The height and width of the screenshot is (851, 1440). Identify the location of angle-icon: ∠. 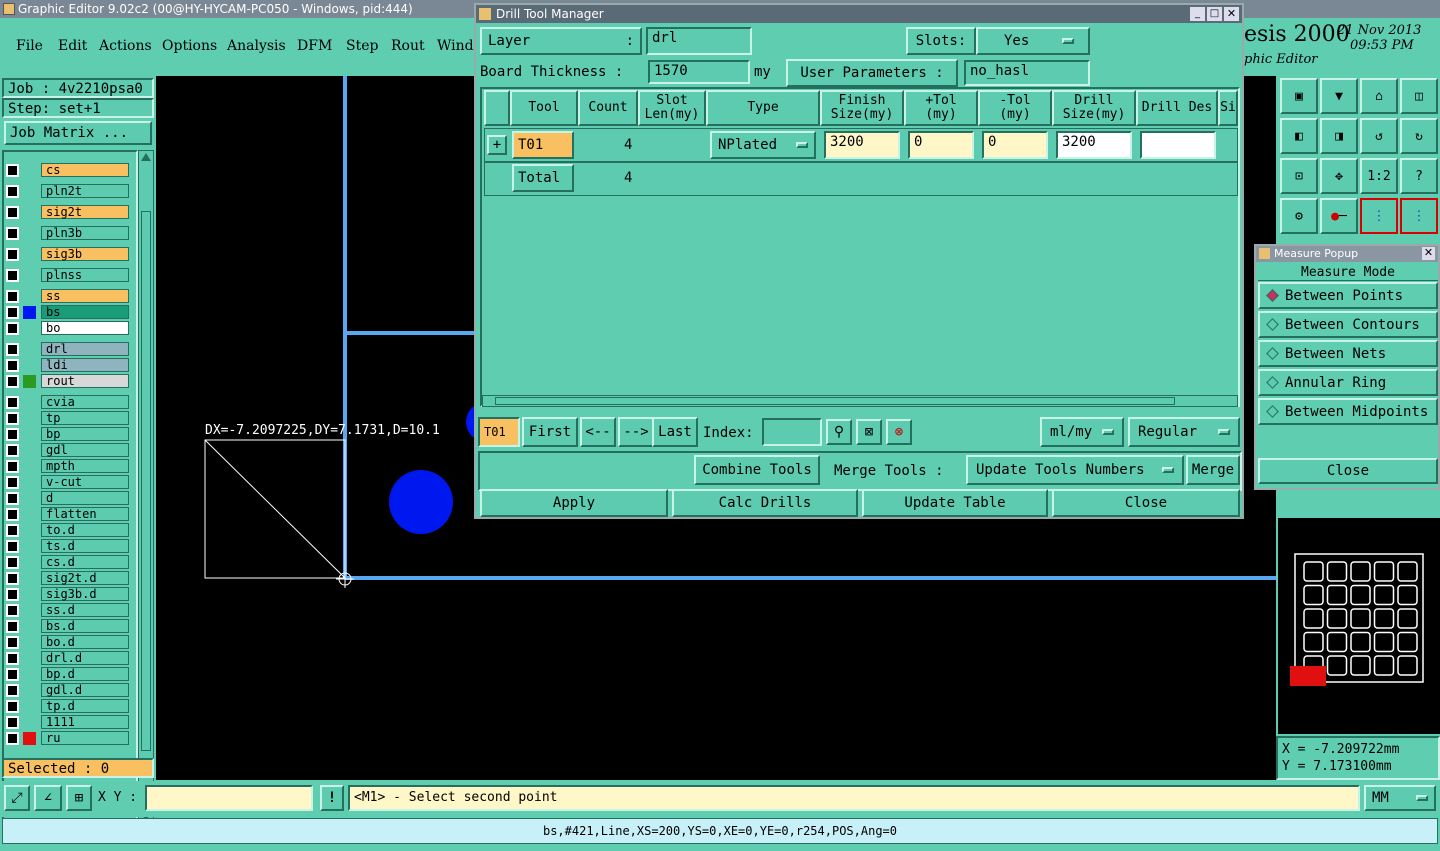
(48, 798).